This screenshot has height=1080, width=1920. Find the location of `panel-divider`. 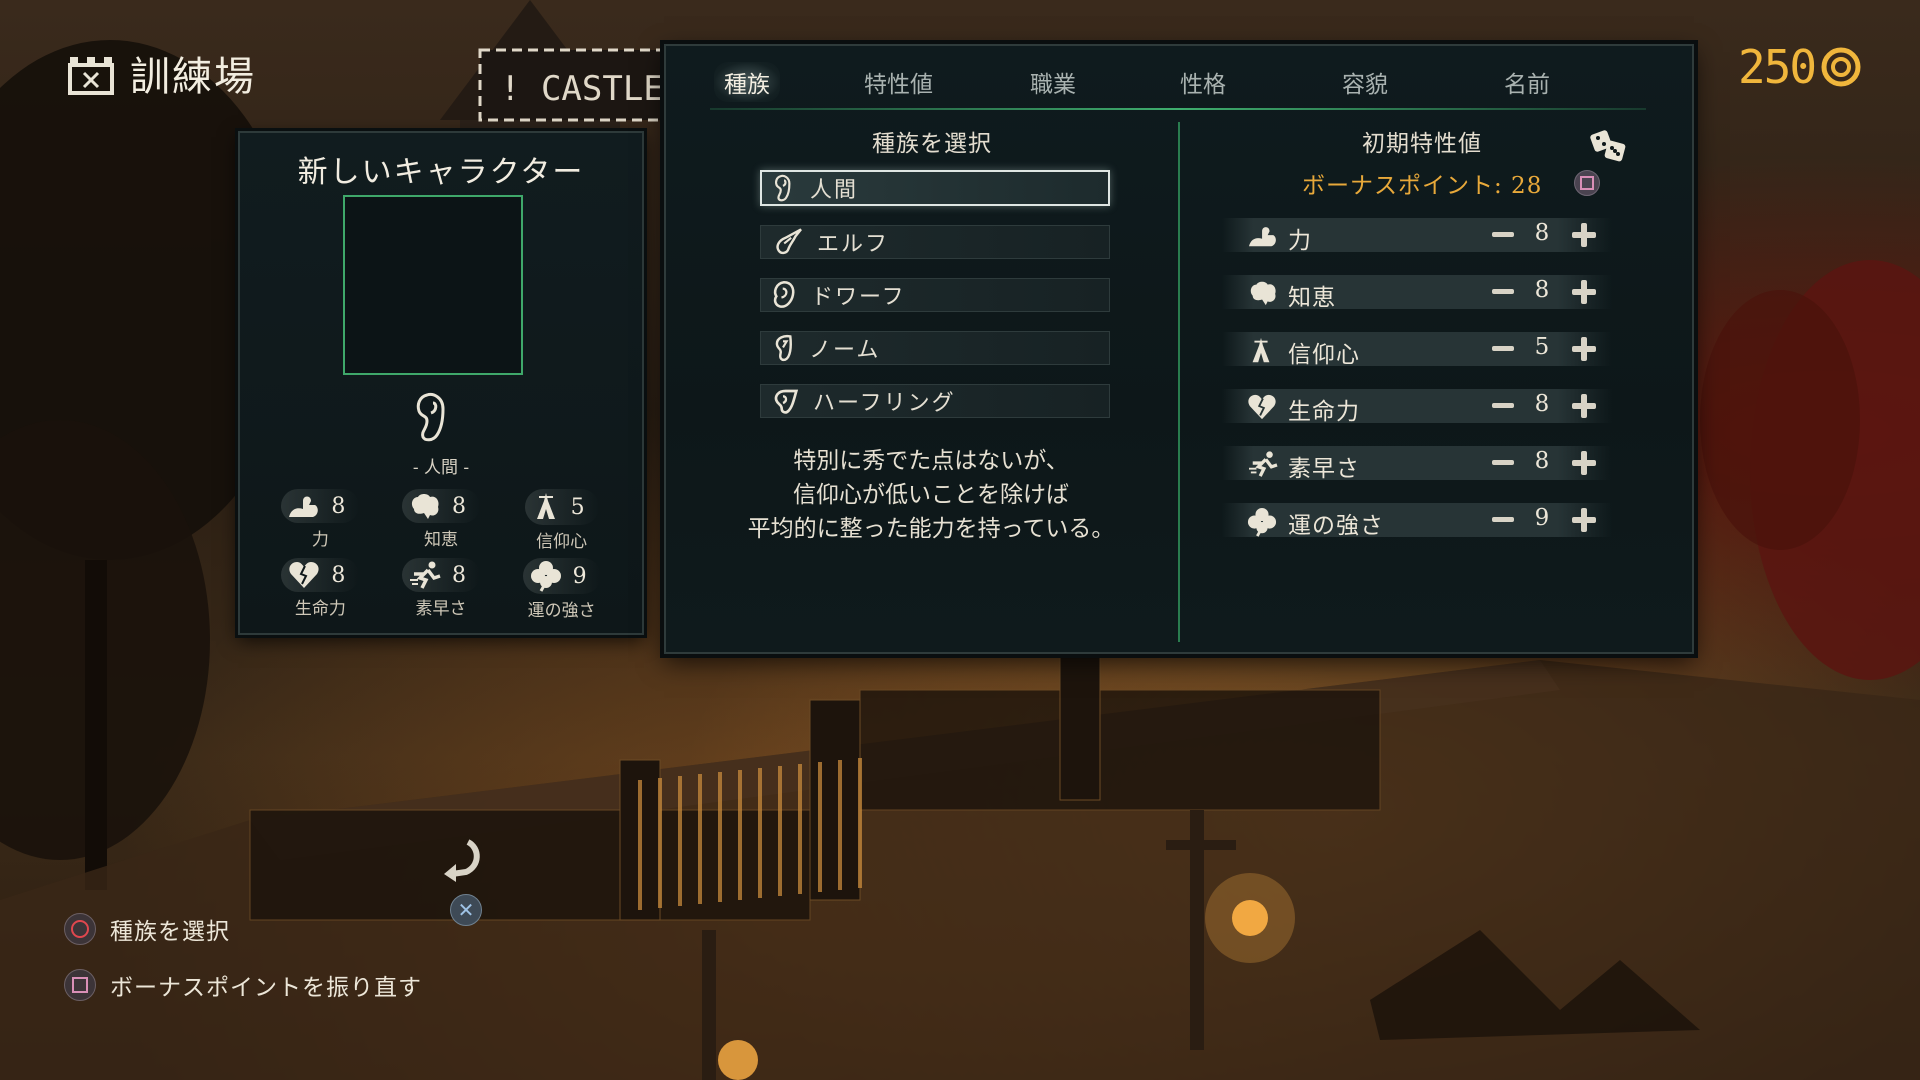

panel-divider is located at coordinates (1179, 382).